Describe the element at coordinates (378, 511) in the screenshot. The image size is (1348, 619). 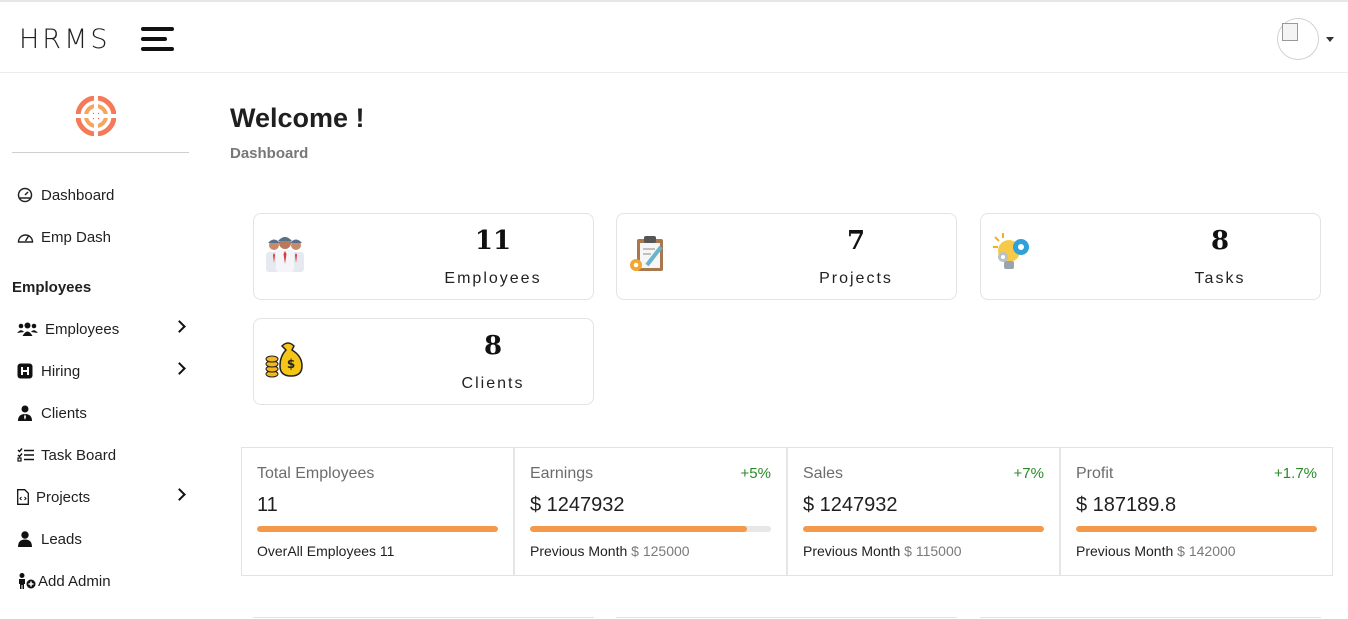
I see `metric-total-employees: Total Employees 11 OverAll Employees 11` at that location.